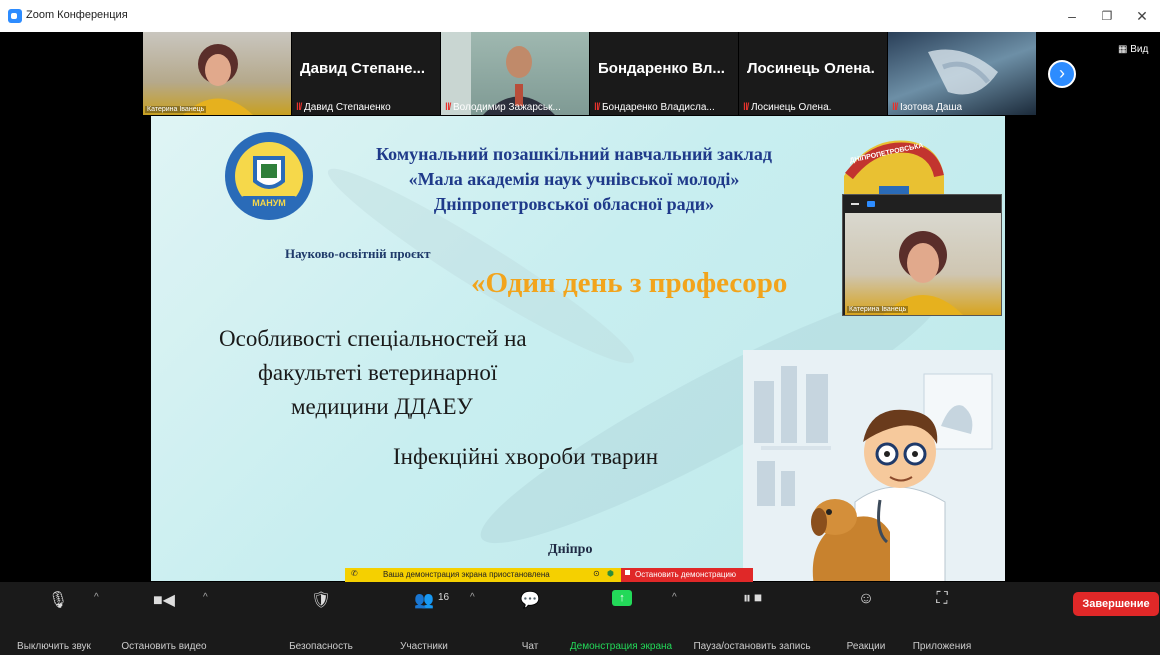 Image resolution: width=1160 pixels, height=655 pixels. Describe the element at coordinates (570, 549) in the screenshot. I see `city-label: Дніпро` at that location.